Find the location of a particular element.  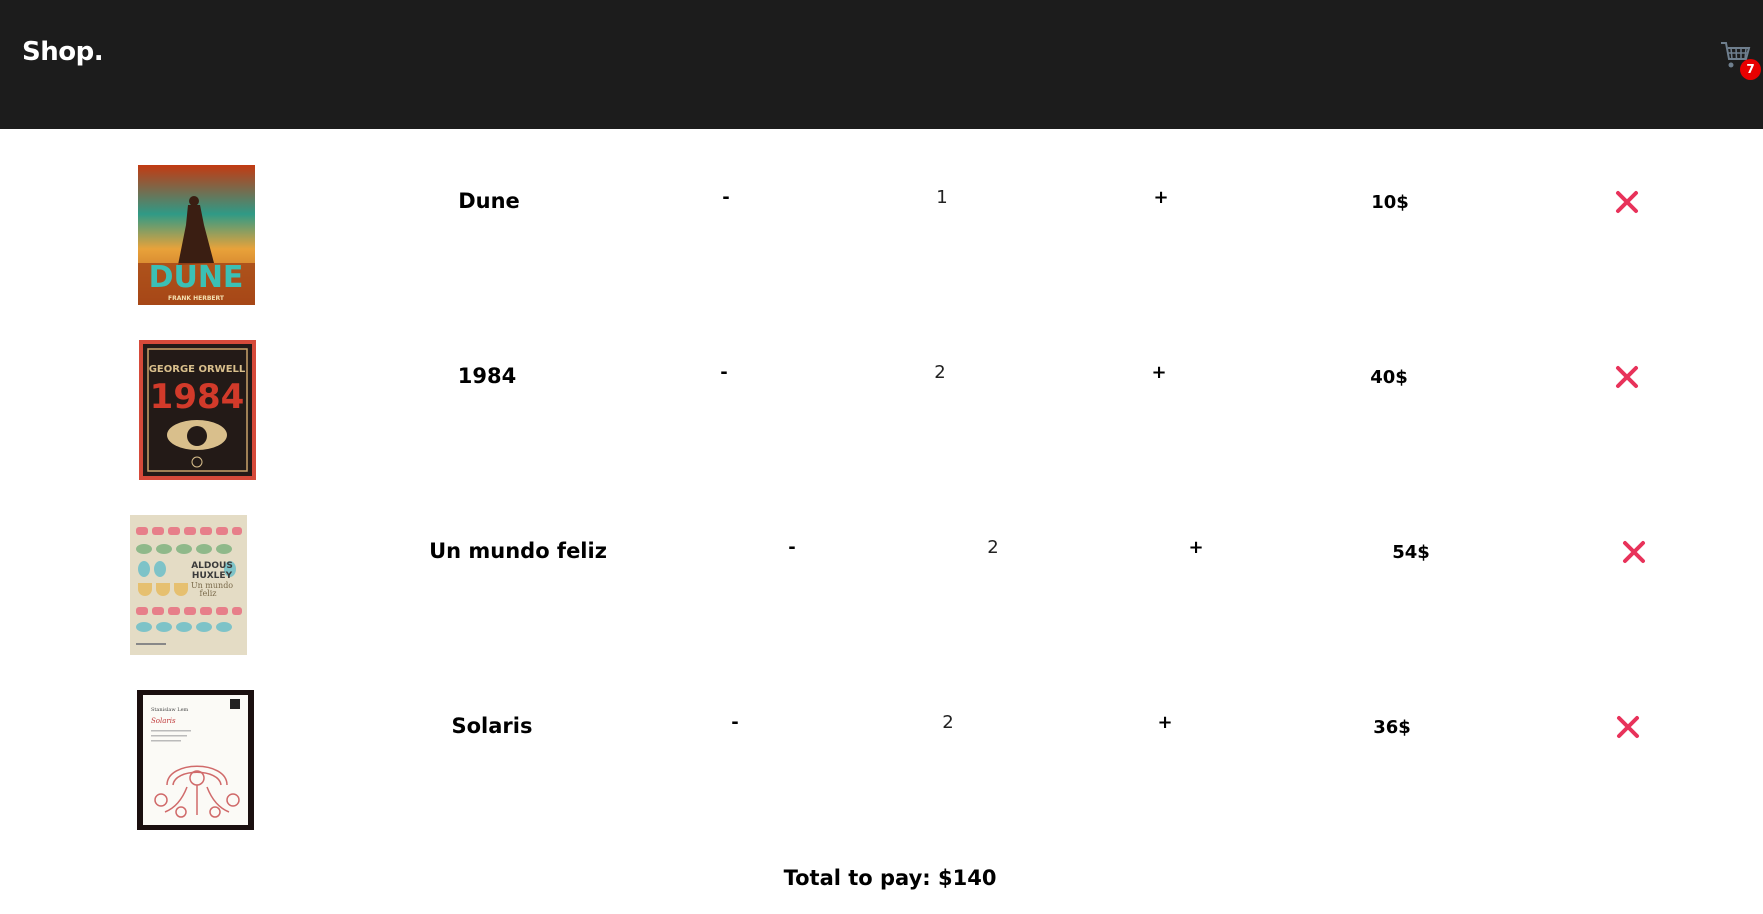

item-price: 54$ is located at coordinates (1411, 552).